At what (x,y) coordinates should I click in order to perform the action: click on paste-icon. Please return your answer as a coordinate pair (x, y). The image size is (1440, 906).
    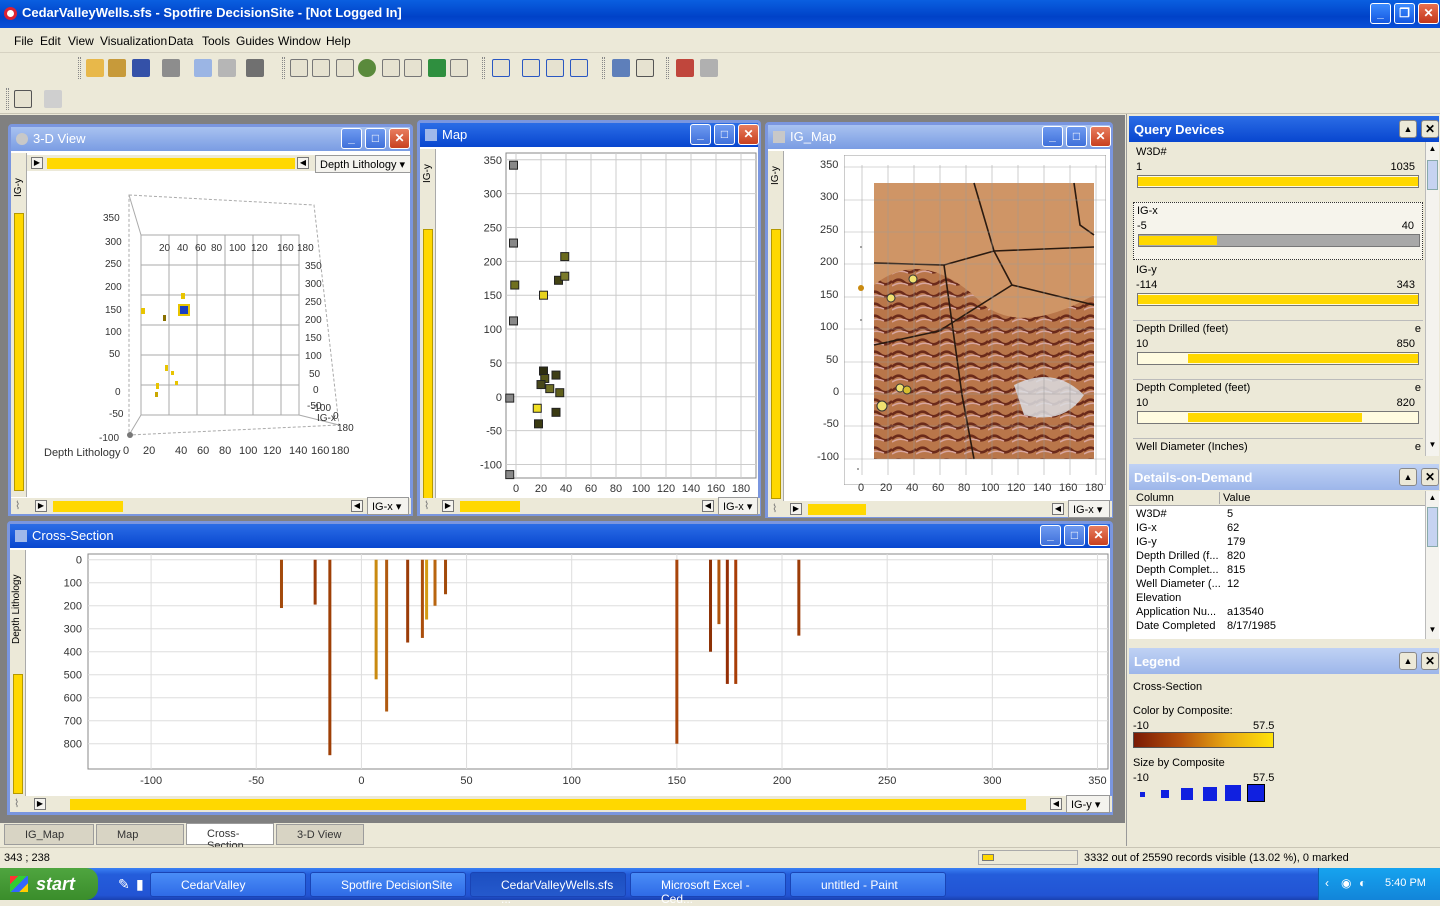
    Looking at the image, I should click on (227, 68).